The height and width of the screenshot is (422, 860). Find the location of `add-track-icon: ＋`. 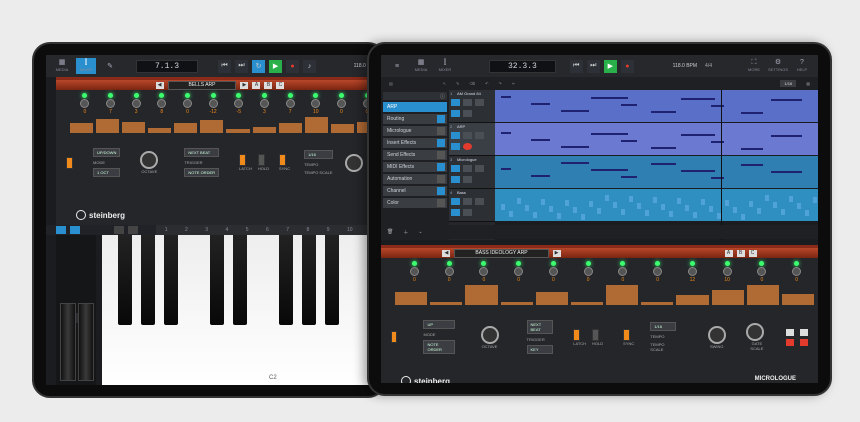

add-track-icon: ＋ is located at coordinates (405, 232).